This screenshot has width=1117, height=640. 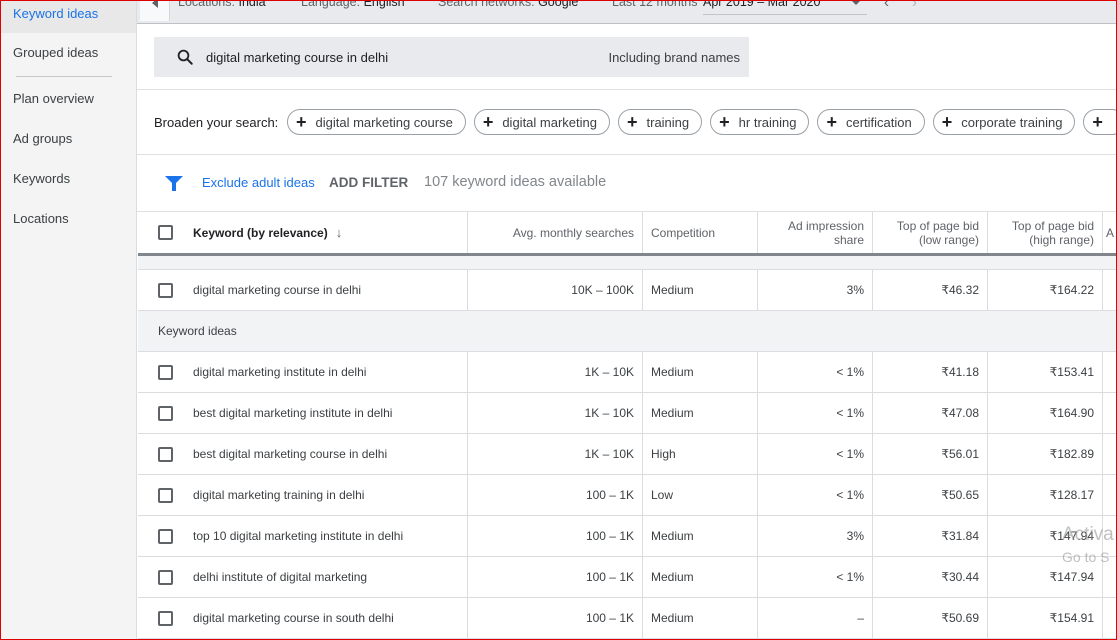 I want to click on section-header-keyword-ideas: Keyword ideas, so click(x=627, y=331).